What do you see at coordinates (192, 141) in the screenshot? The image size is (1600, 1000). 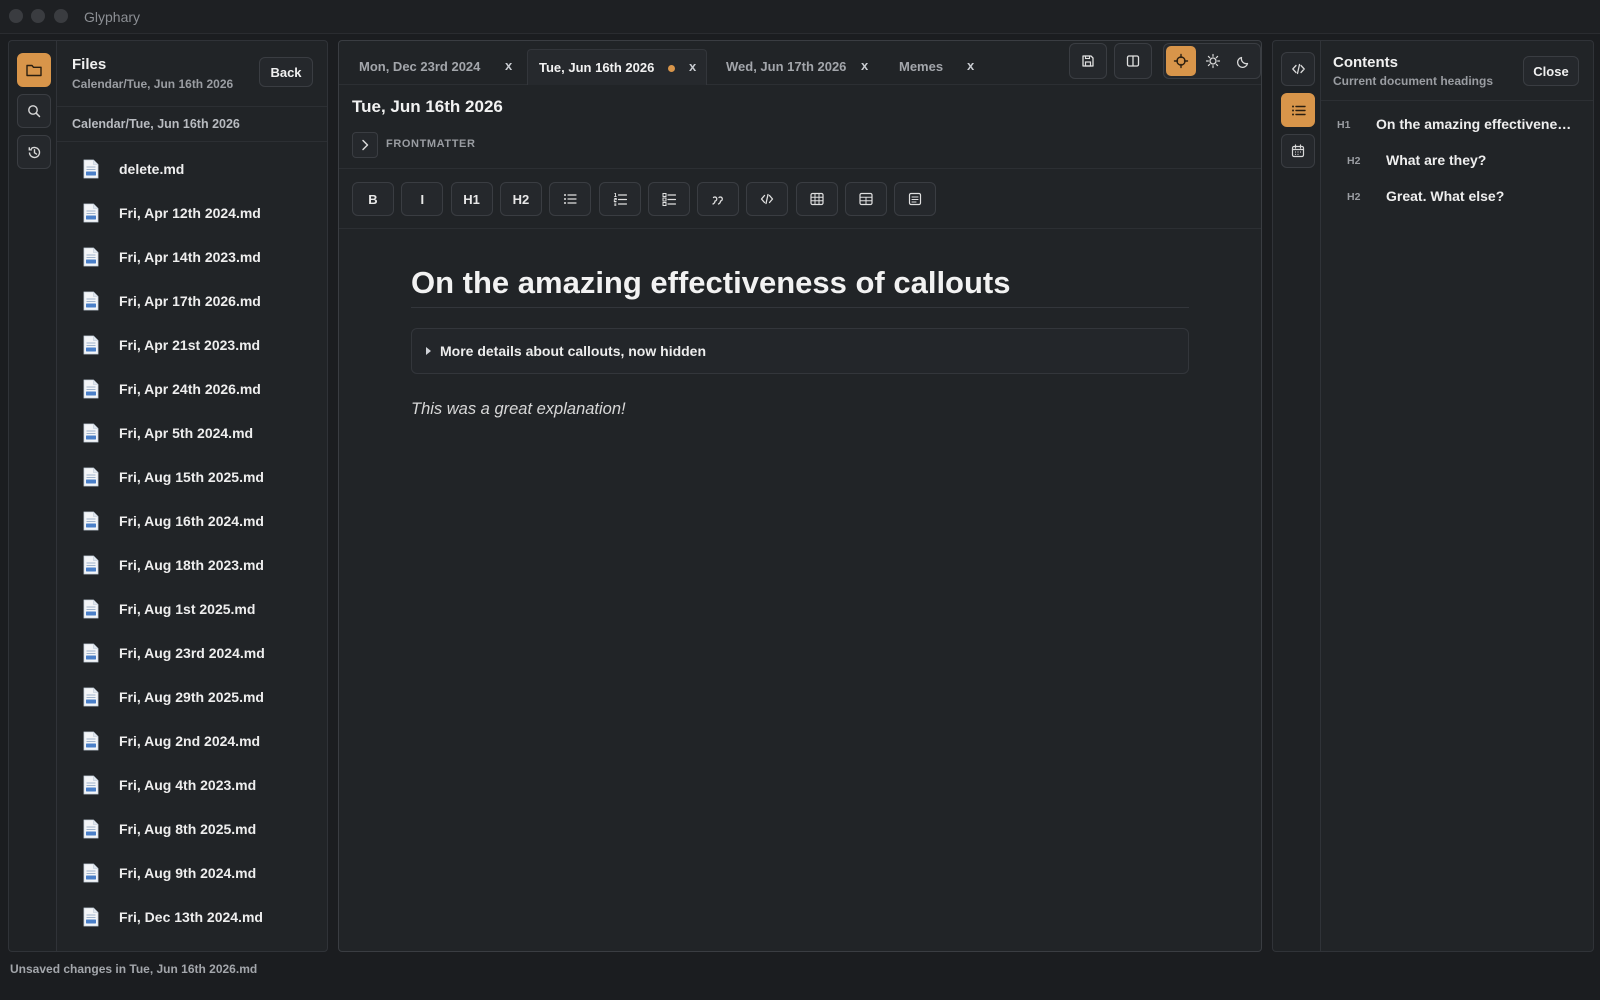 I see `divider` at bounding box center [192, 141].